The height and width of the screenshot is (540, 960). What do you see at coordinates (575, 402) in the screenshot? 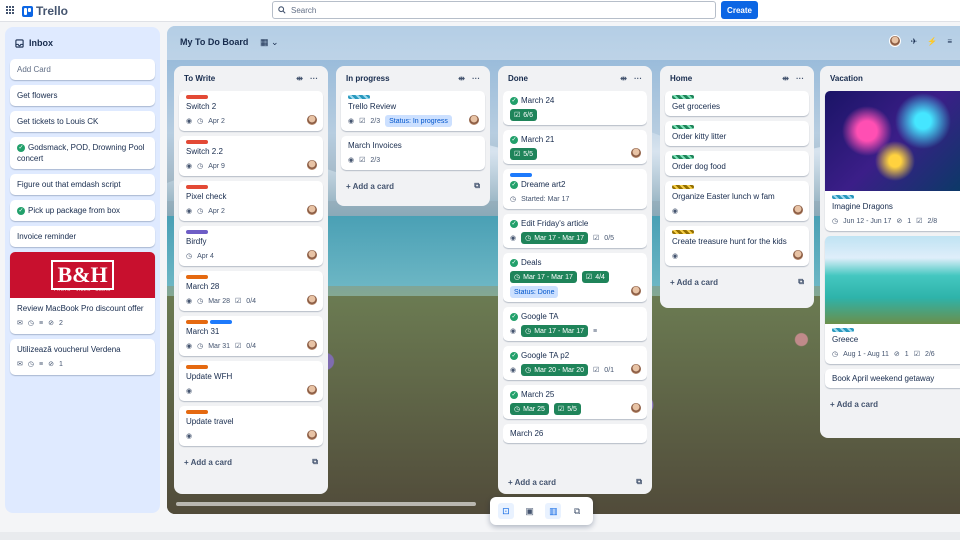
I see `card: ✓ March 25 ◷ Mar 25 ☑ 5/5` at bounding box center [575, 402].